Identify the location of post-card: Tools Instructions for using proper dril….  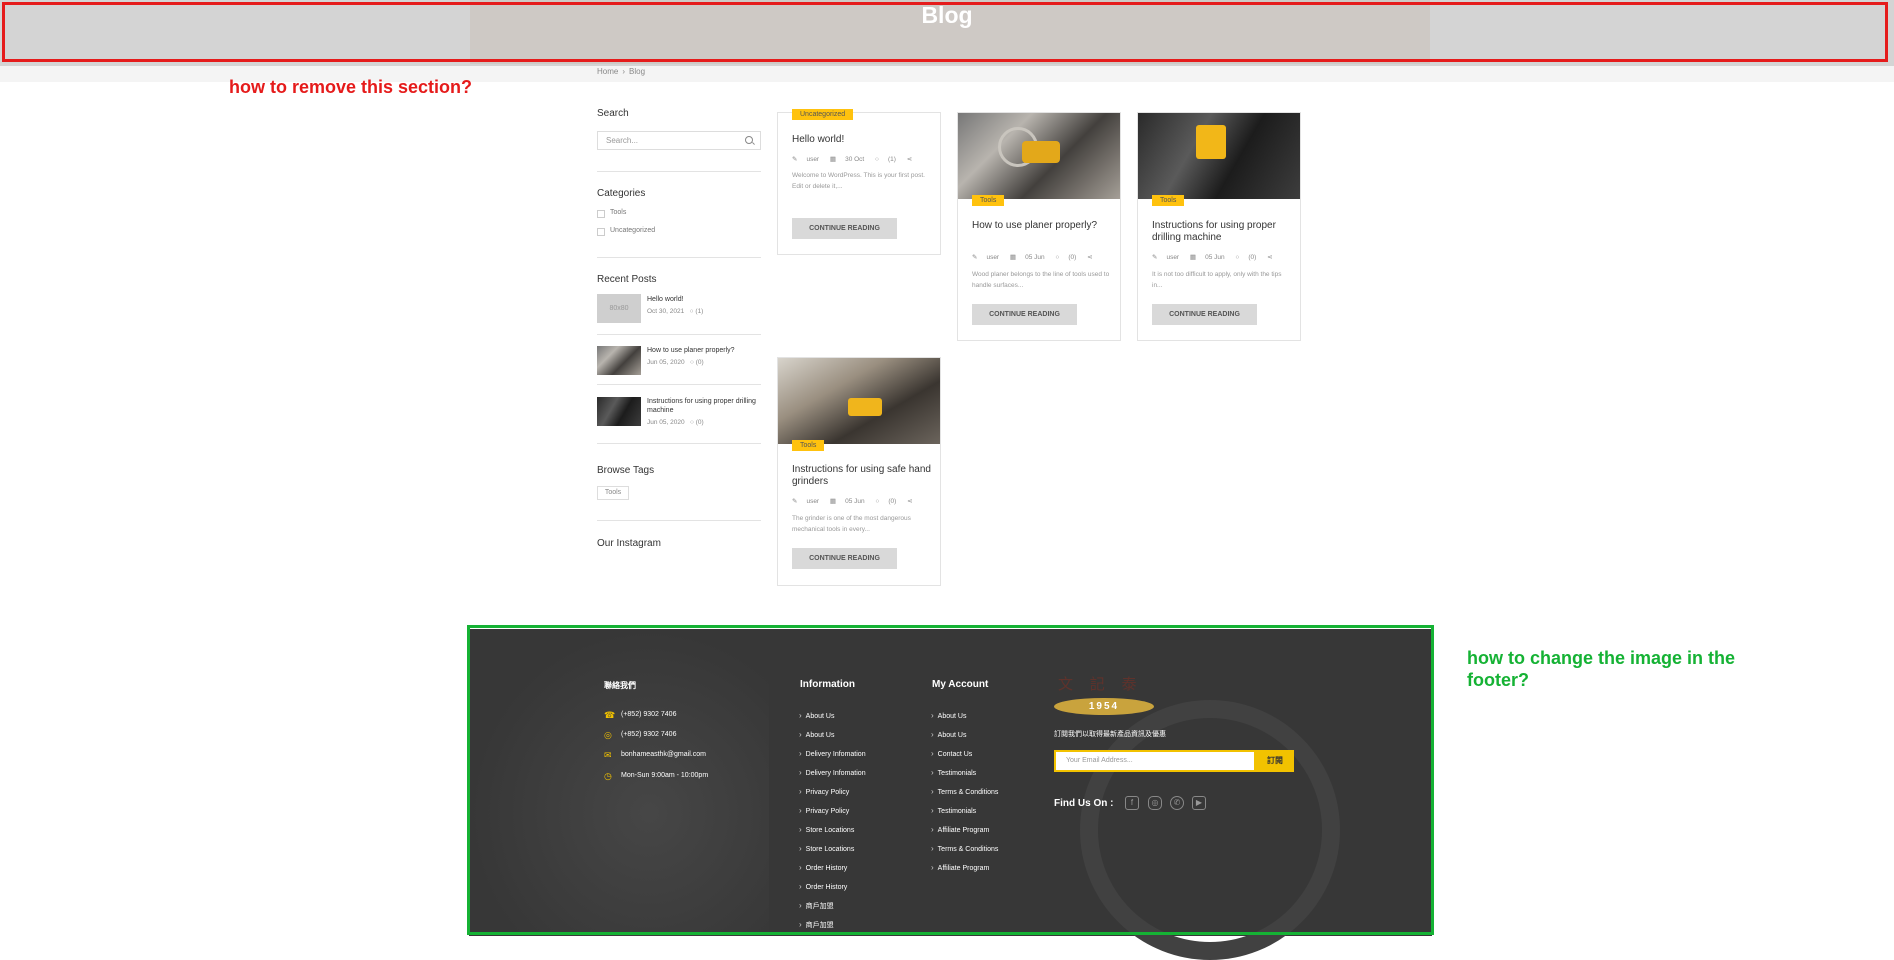
(1219, 226).